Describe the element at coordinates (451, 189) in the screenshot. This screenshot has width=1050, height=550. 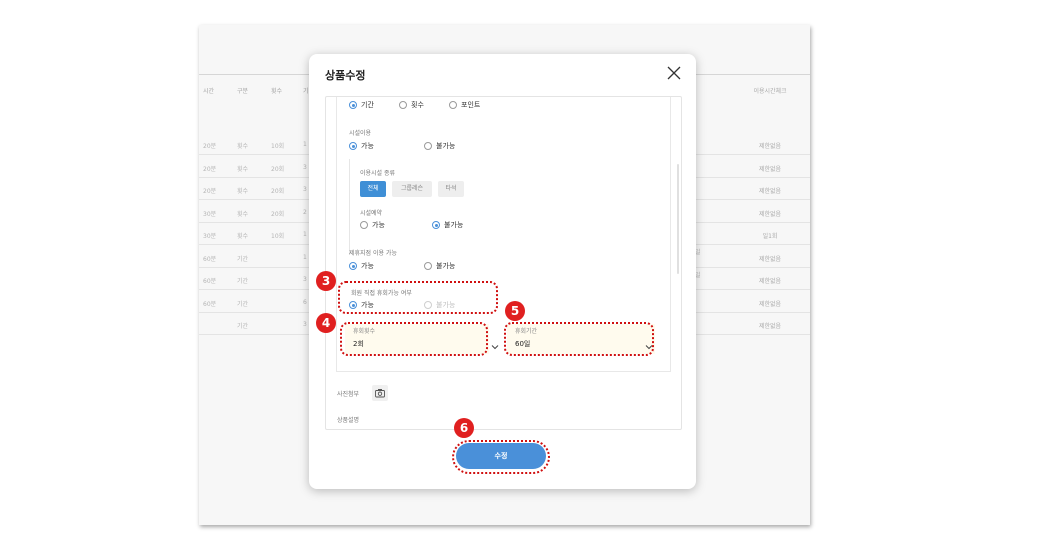
I see `chip-batting-box: 타석` at that location.